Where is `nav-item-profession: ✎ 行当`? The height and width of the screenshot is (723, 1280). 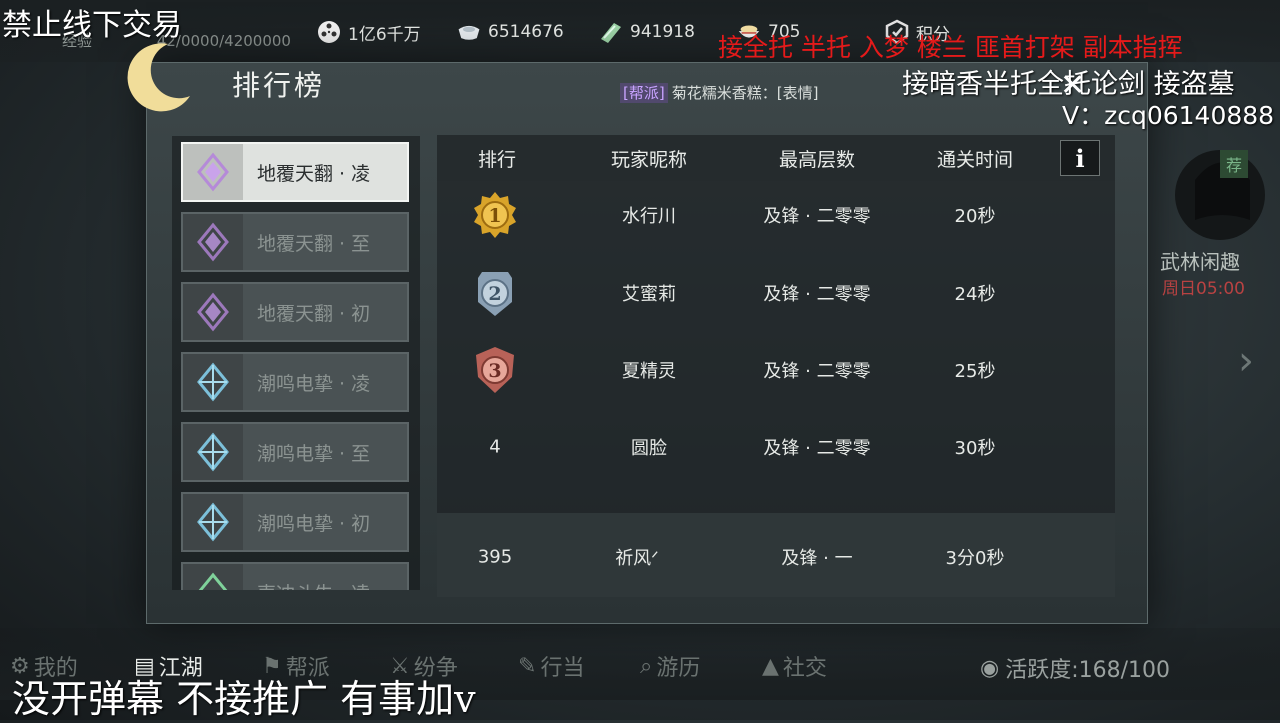 nav-item-profession: ✎ 行当 is located at coordinates (551, 666).